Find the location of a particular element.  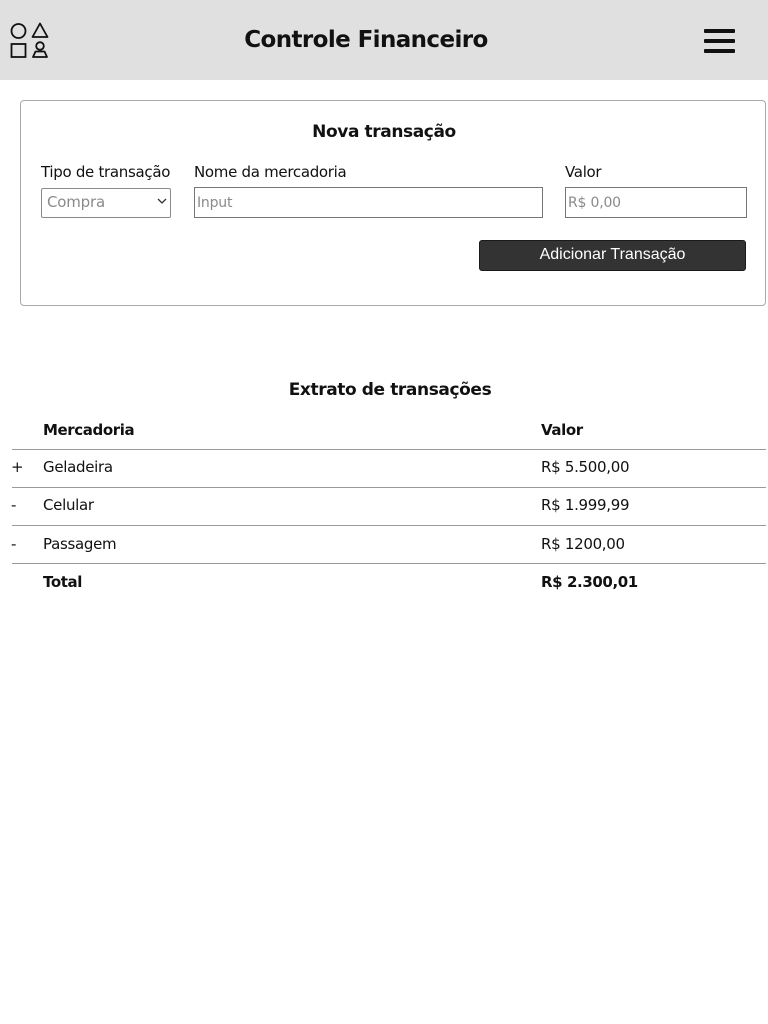

app-header: Controle Financeiro is located at coordinates (384, 40).